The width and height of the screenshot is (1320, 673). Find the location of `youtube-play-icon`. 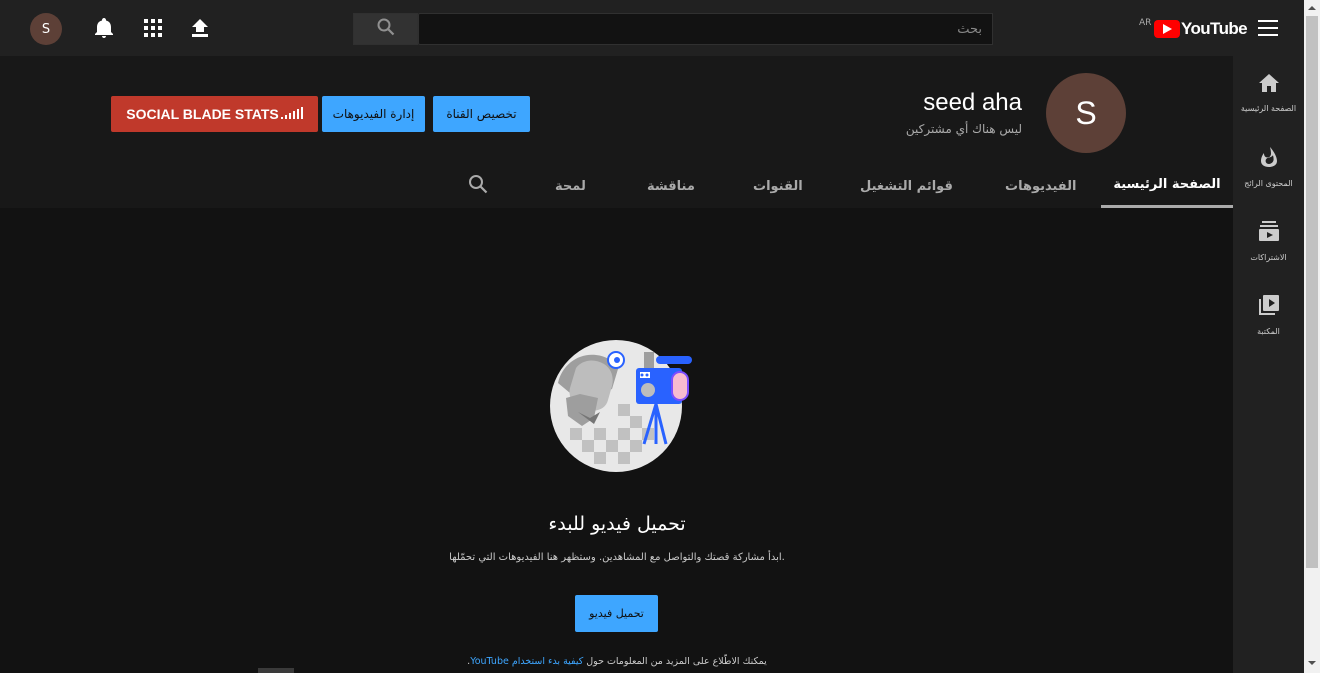

youtube-play-icon is located at coordinates (1167, 29).